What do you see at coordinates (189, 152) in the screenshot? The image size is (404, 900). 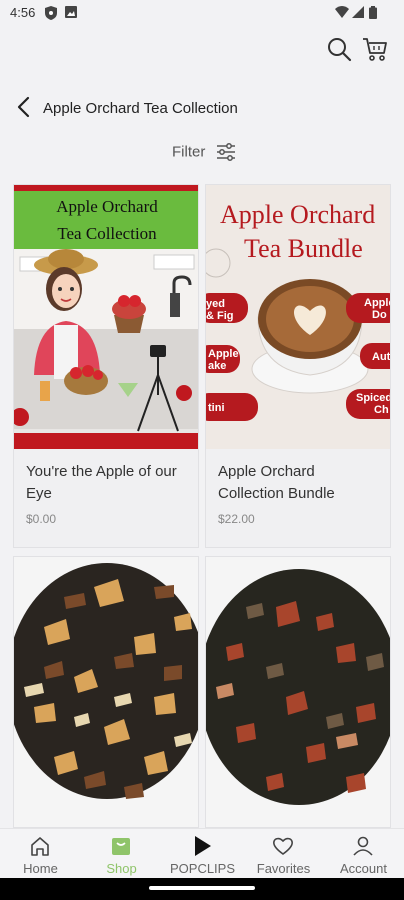 I see `filter-label: Filter` at bounding box center [189, 152].